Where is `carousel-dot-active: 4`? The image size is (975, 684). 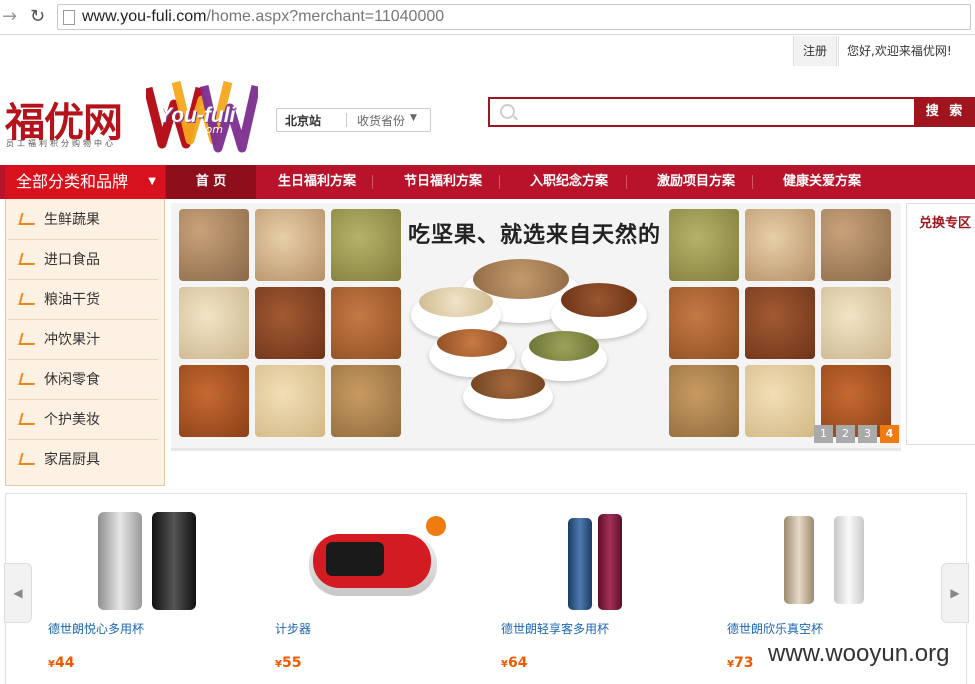
carousel-dot-active: 4 is located at coordinates (889, 434).